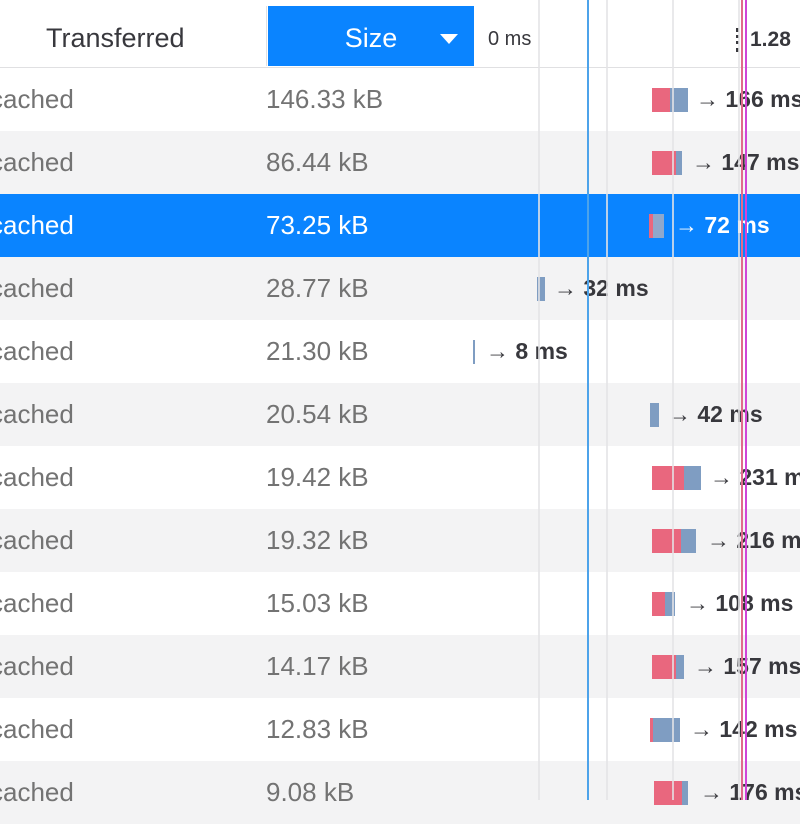  What do you see at coordinates (317, 729) in the screenshot?
I see `size-cell: 12.83 kB` at bounding box center [317, 729].